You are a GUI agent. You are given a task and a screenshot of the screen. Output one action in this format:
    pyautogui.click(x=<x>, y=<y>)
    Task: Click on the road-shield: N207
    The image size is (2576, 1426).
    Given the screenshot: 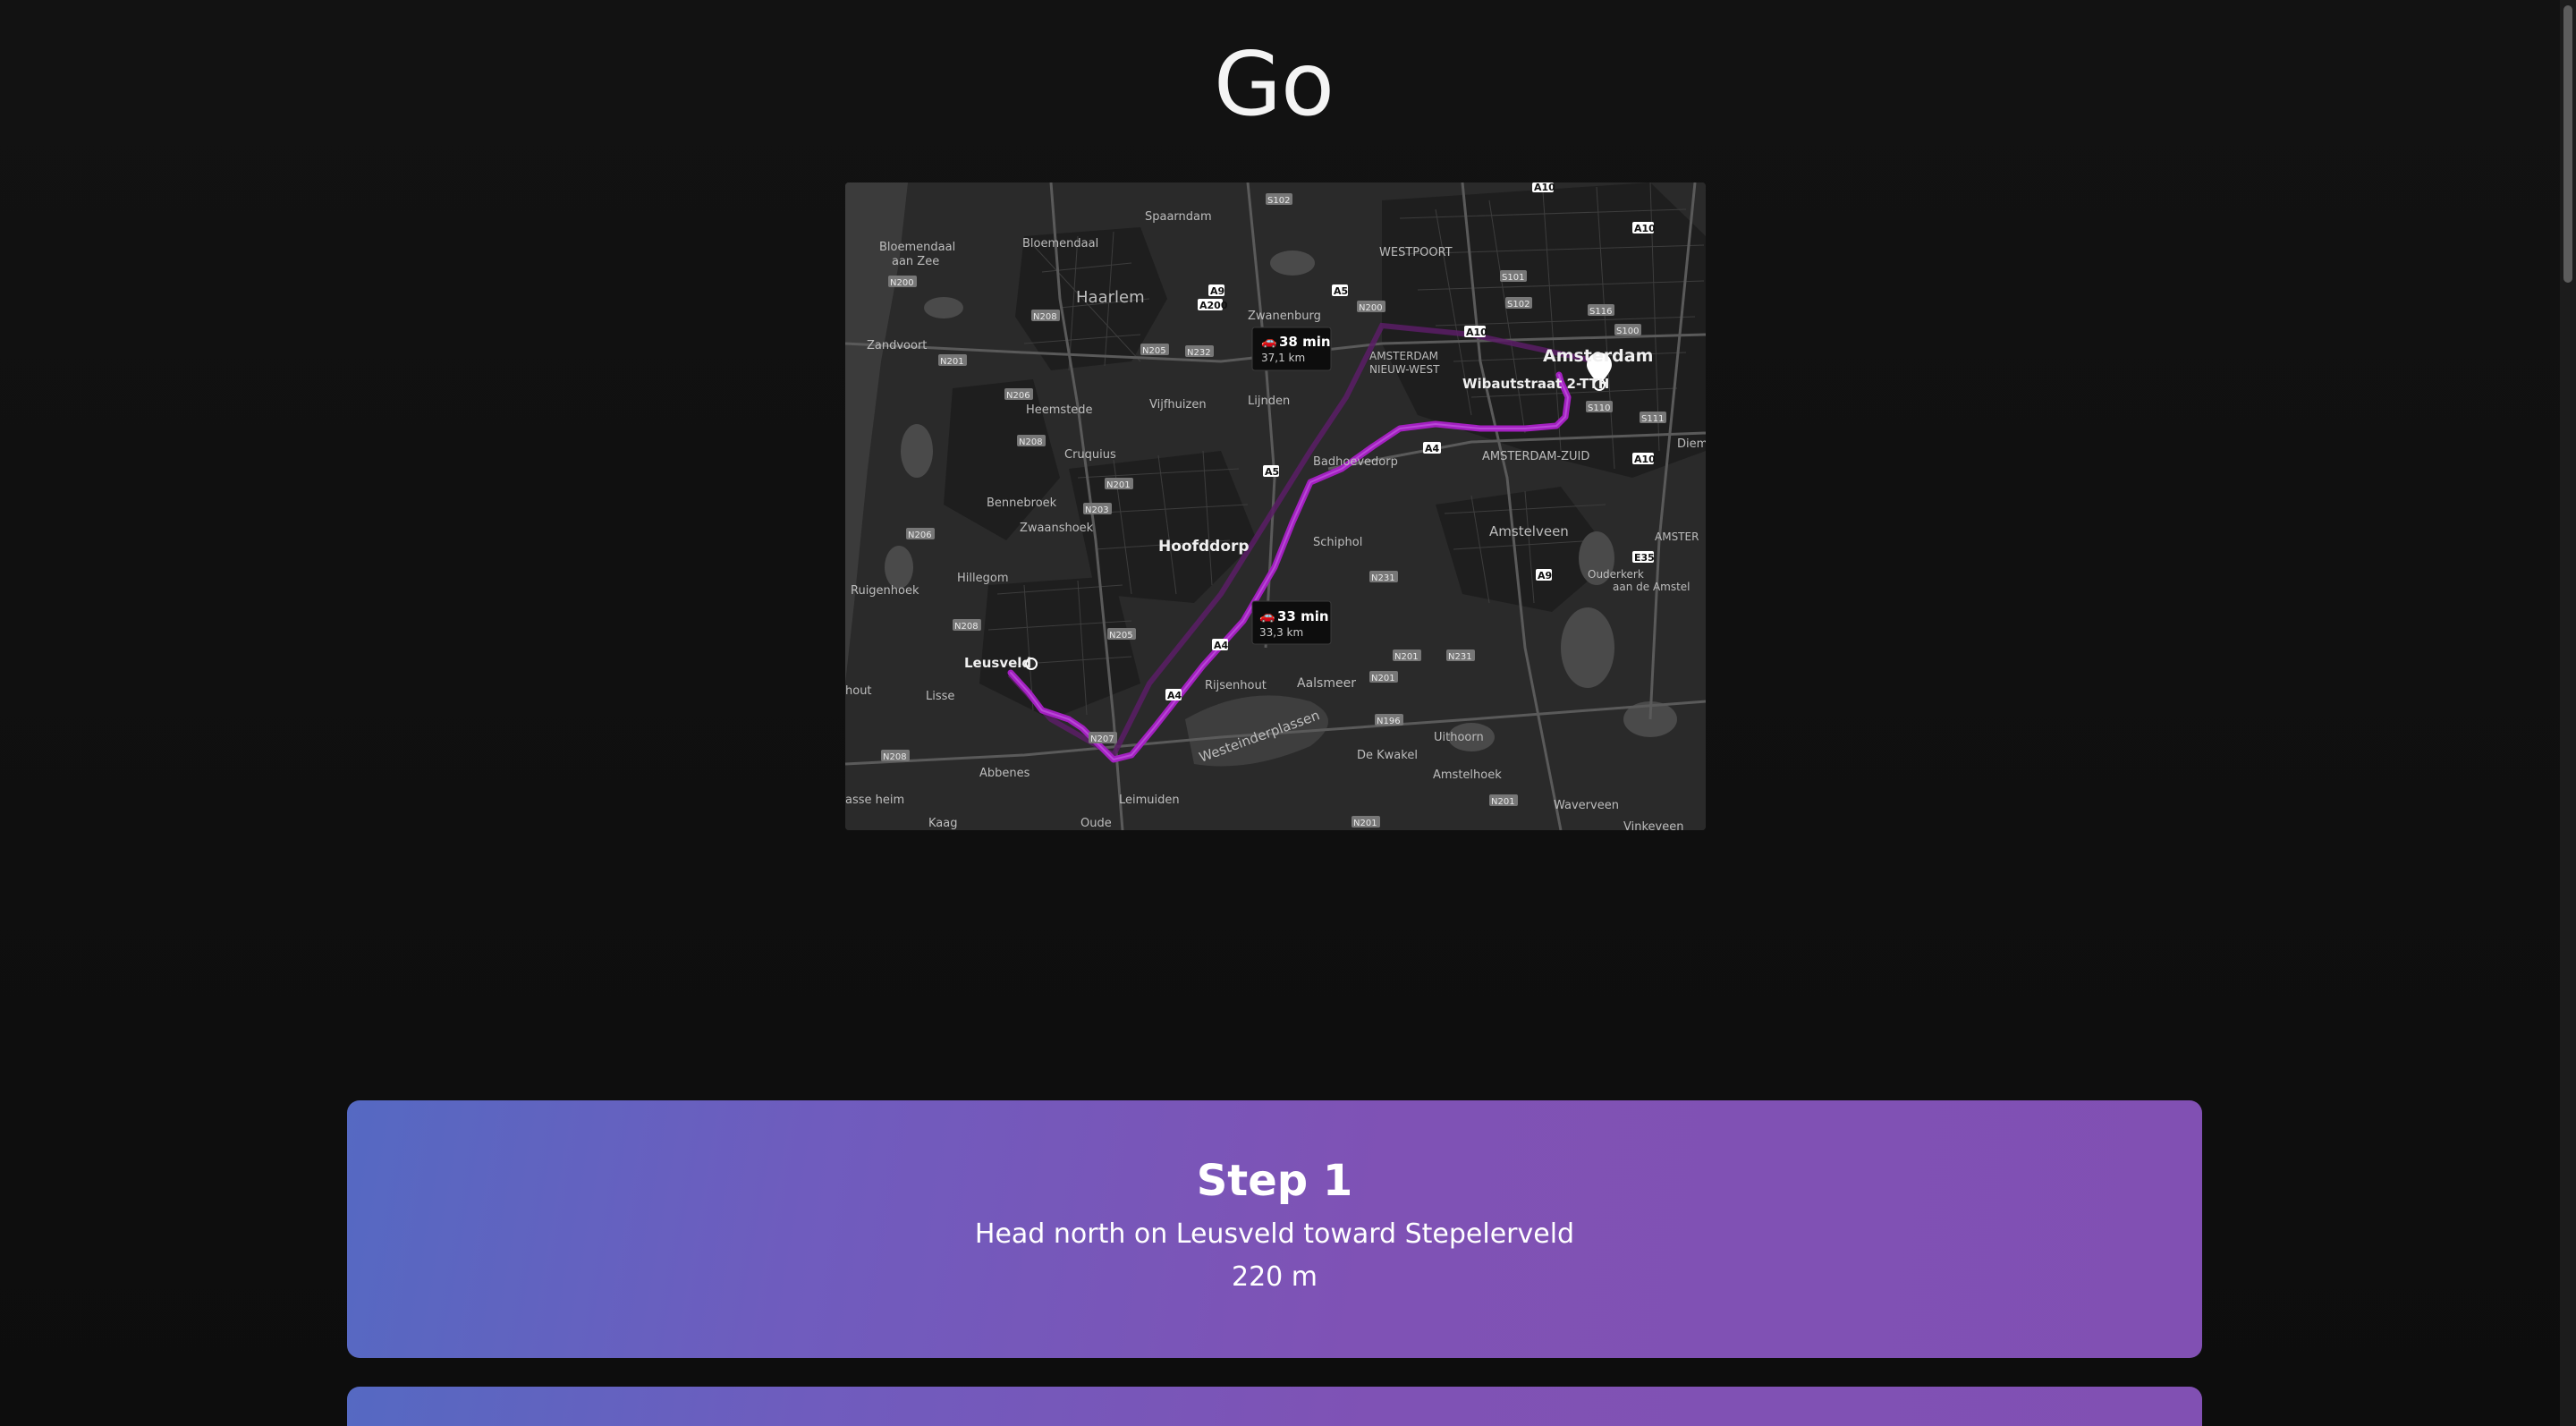 What is the action you would take?
    pyautogui.click(x=1103, y=738)
    